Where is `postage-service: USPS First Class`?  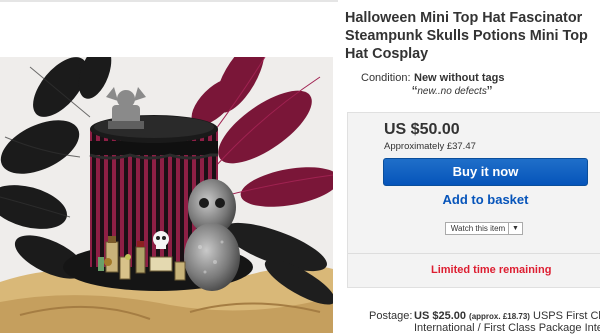
postage-service: USPS First Class is located at coordinates (566, 316).